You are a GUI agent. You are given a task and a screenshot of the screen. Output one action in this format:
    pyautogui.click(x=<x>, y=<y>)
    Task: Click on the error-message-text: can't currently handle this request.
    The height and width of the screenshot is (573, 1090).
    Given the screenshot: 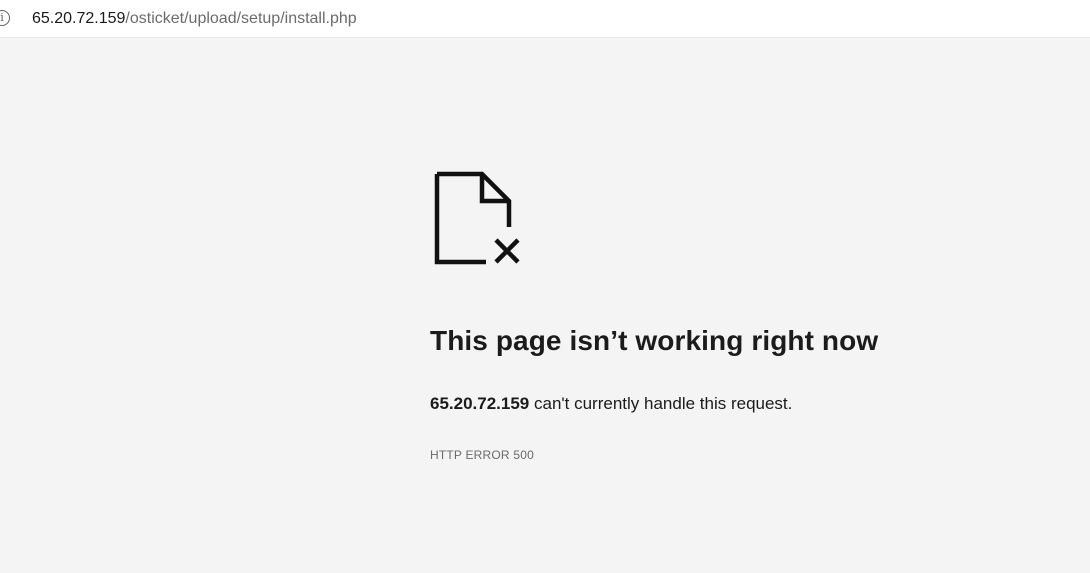 What is the action you would take?
    pyautogui.click(x=661, y=403)
    